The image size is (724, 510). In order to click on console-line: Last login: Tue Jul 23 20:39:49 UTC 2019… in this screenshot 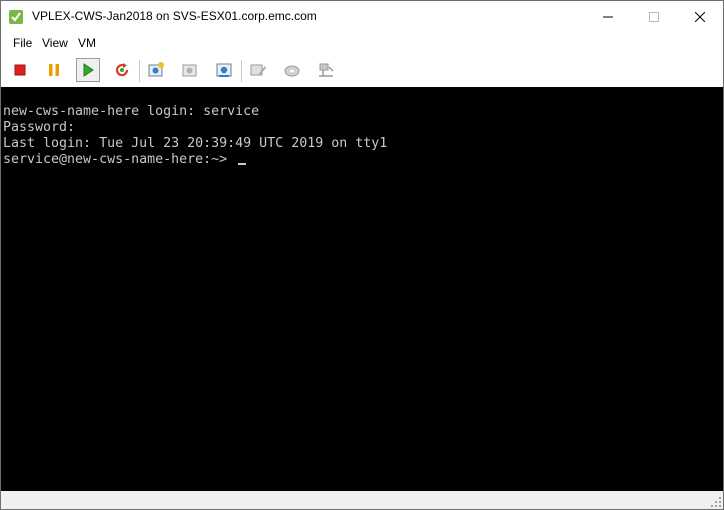, I will do `click(195, 143)`.